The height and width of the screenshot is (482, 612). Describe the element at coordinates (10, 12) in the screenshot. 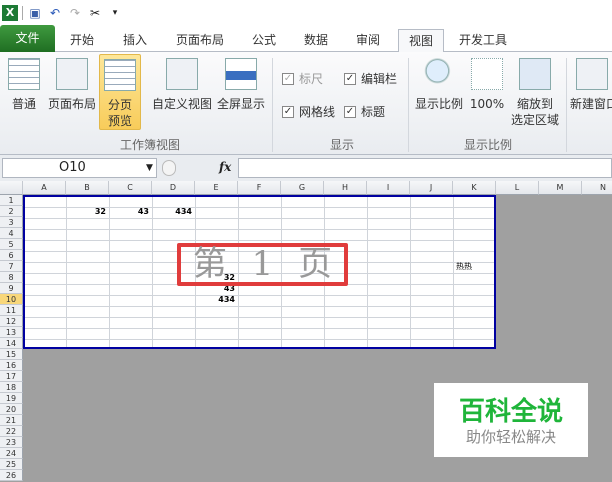

I see `excel-logo-icon: X` at that location.